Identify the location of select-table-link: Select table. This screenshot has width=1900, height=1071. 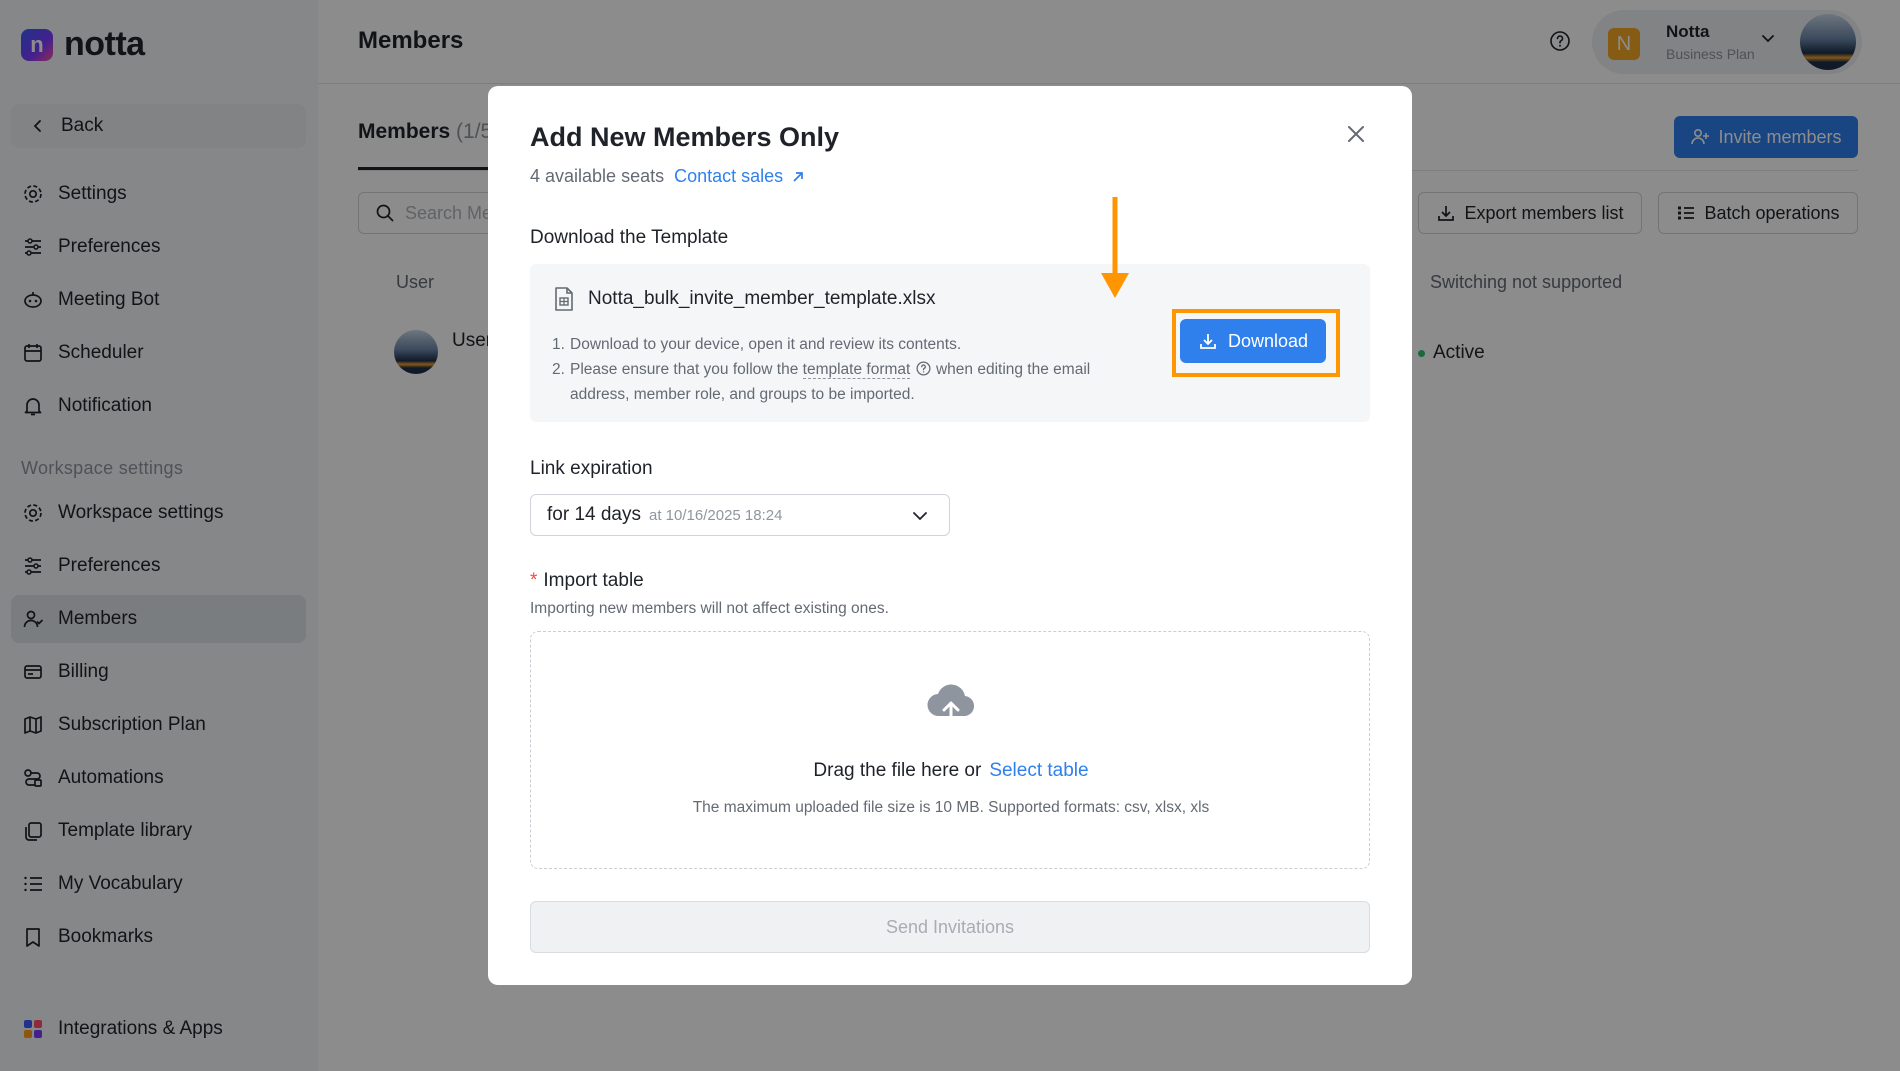
(1038, 770).